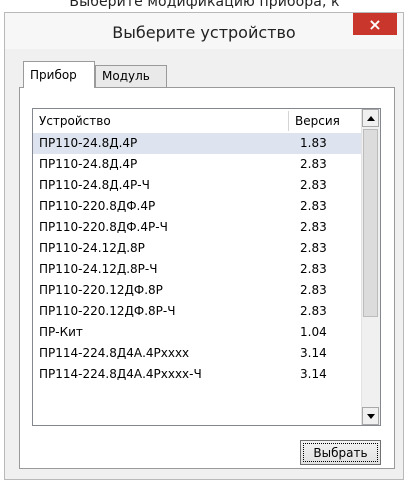 The image size is (409, 481). What do you see at coordinates (98, 269) in the screenshot?
I see `row-device-name: ПР110-24.12Д.8Р-Ч` at bounding box center [98, 269].